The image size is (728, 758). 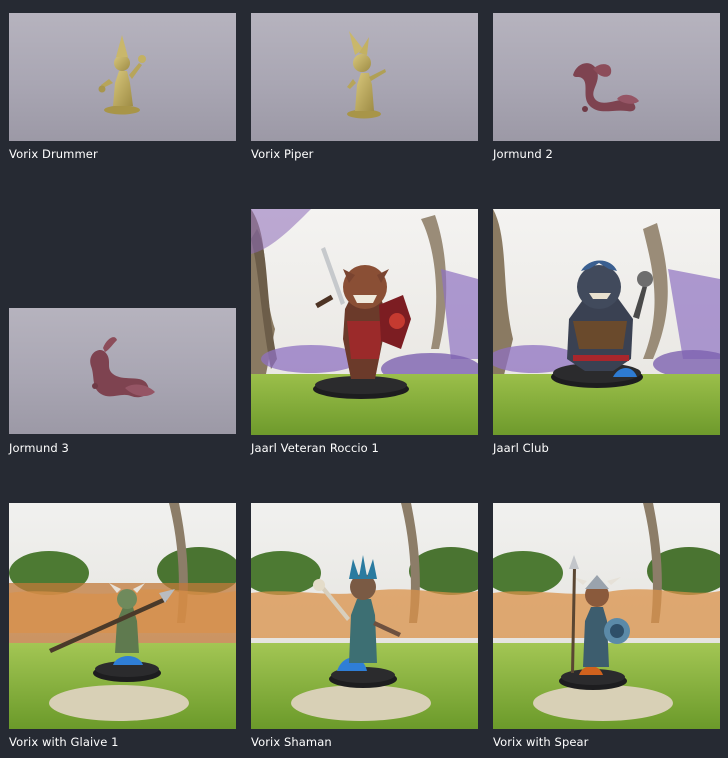 What do you see at coordinates (315, 448) in the screenshot?
I see `gallery-card-title: Jaarl Veteran Roccio 1` at bounding box center [315, 448].